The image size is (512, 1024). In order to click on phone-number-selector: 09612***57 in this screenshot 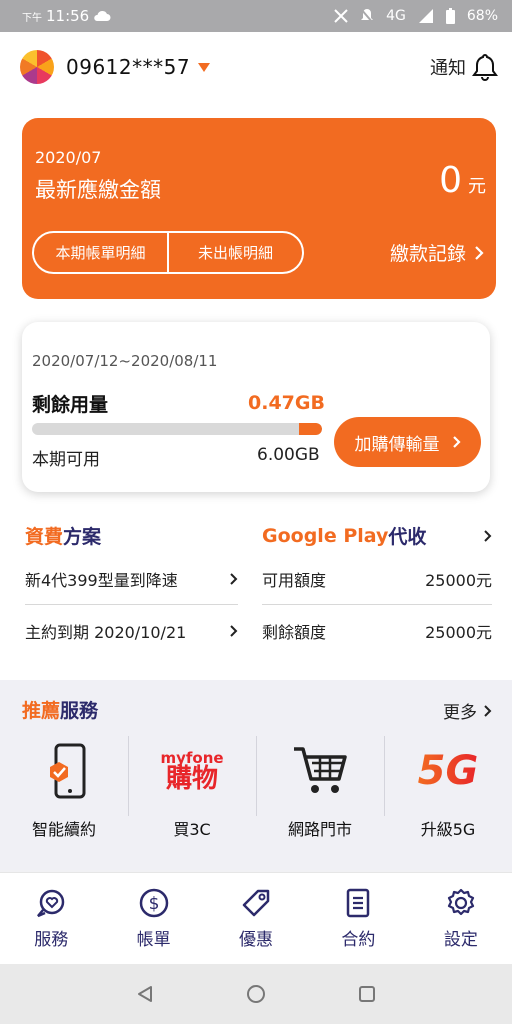, I will do `click(128, 67)`.